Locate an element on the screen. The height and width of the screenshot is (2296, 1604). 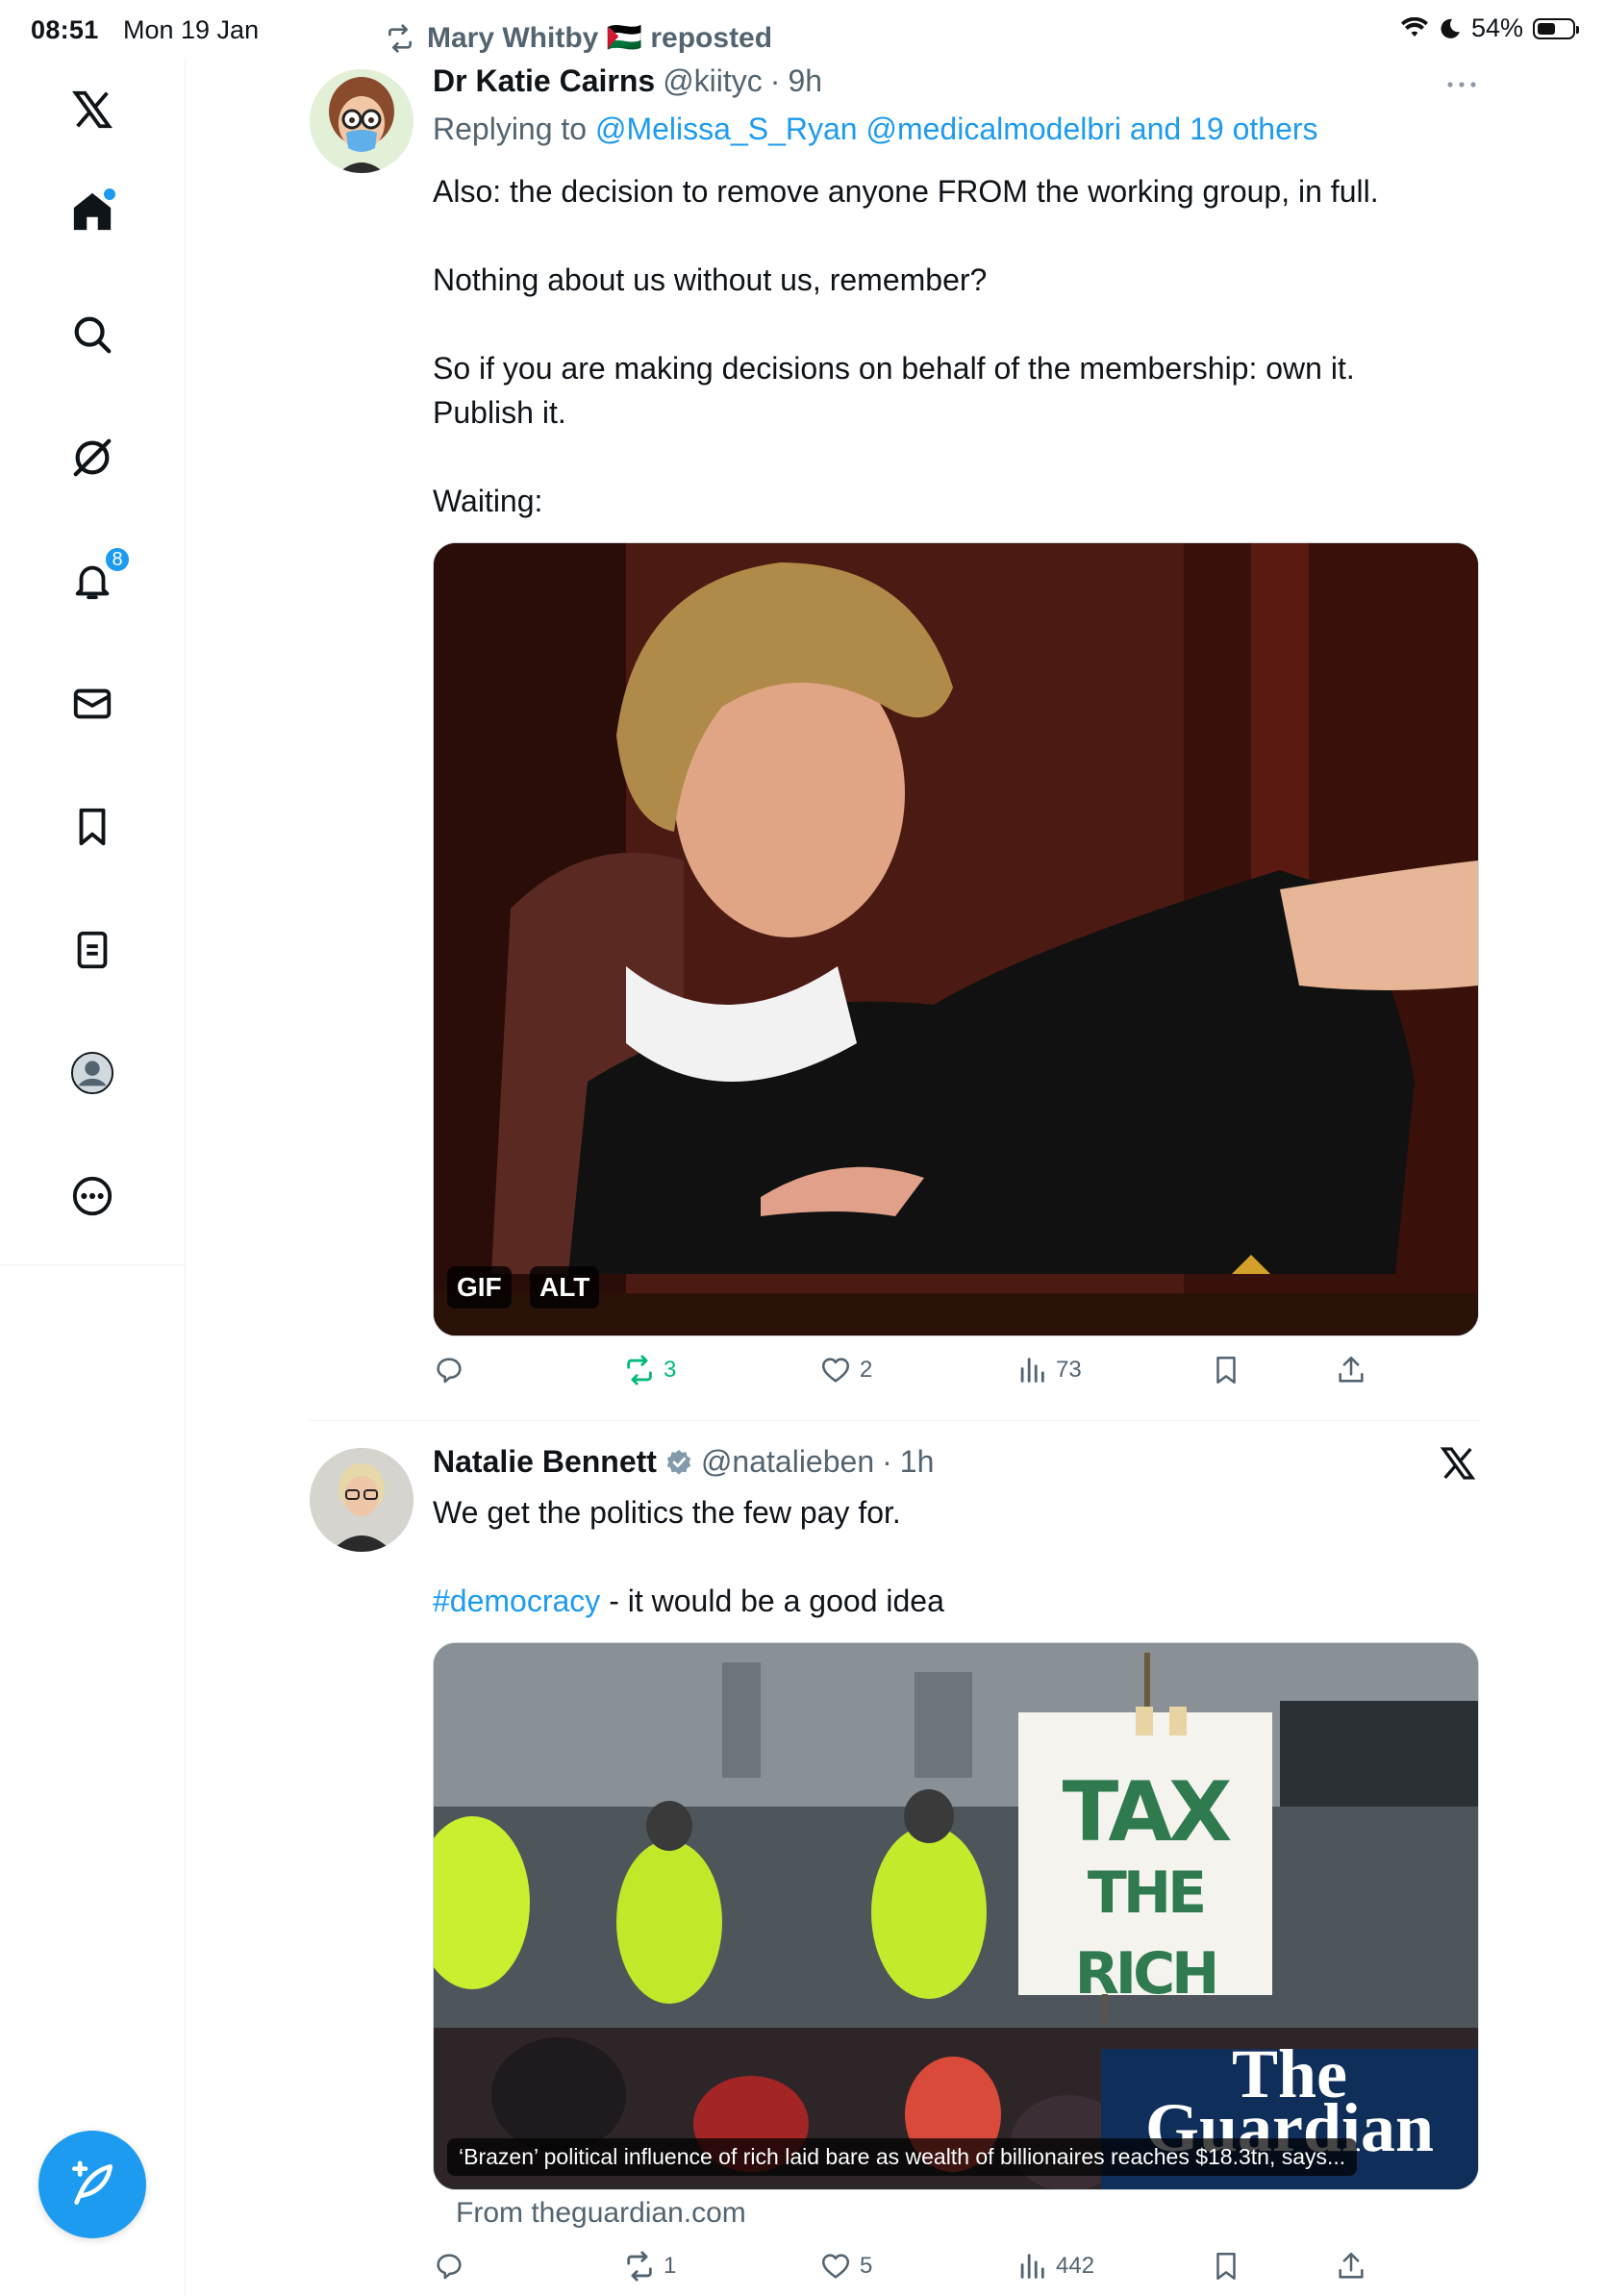
status-date: Mon 19 Jan is located at coordinates (191, 29).